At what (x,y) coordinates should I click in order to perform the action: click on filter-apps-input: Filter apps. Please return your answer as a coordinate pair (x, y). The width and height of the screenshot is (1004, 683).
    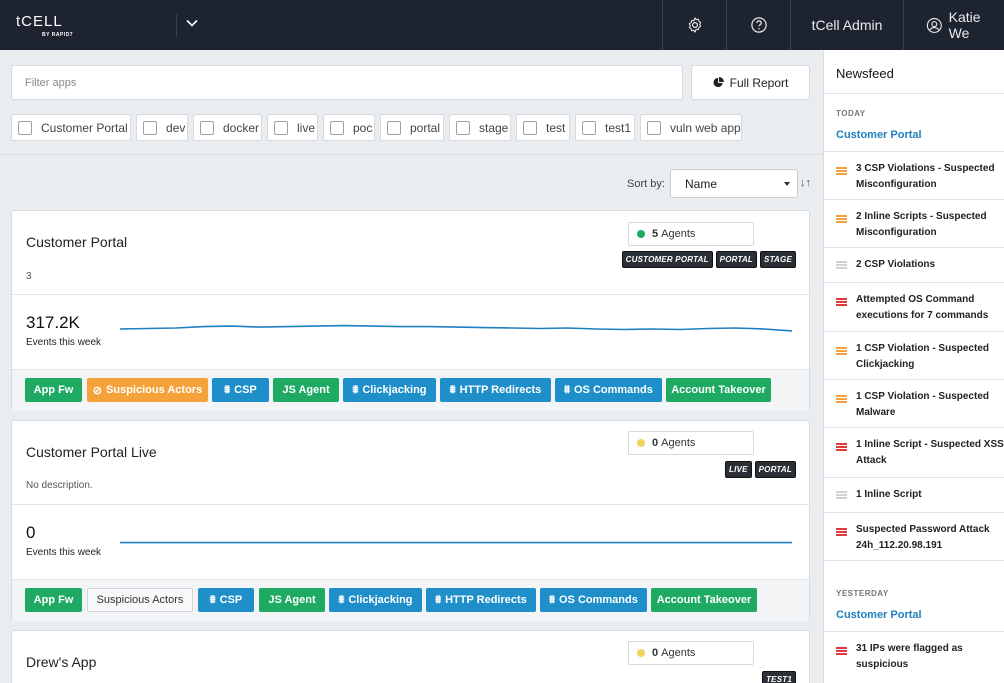
    Looking at the image, I should click on (347, 82).